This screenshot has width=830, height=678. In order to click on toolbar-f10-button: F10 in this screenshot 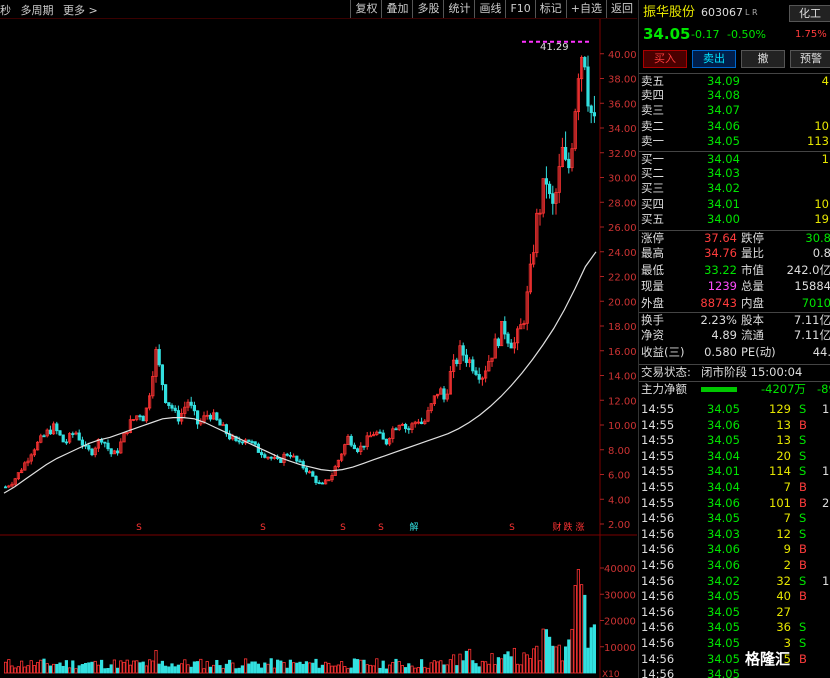, I will do `click(519, 9)`.